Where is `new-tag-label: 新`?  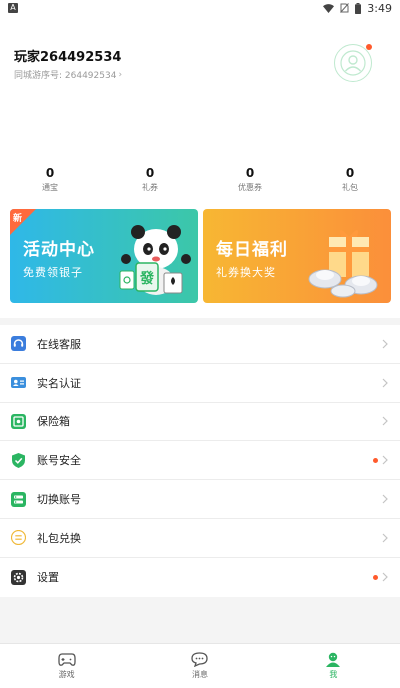
new-tag-label: 新 is located at coordinates (18, 219).